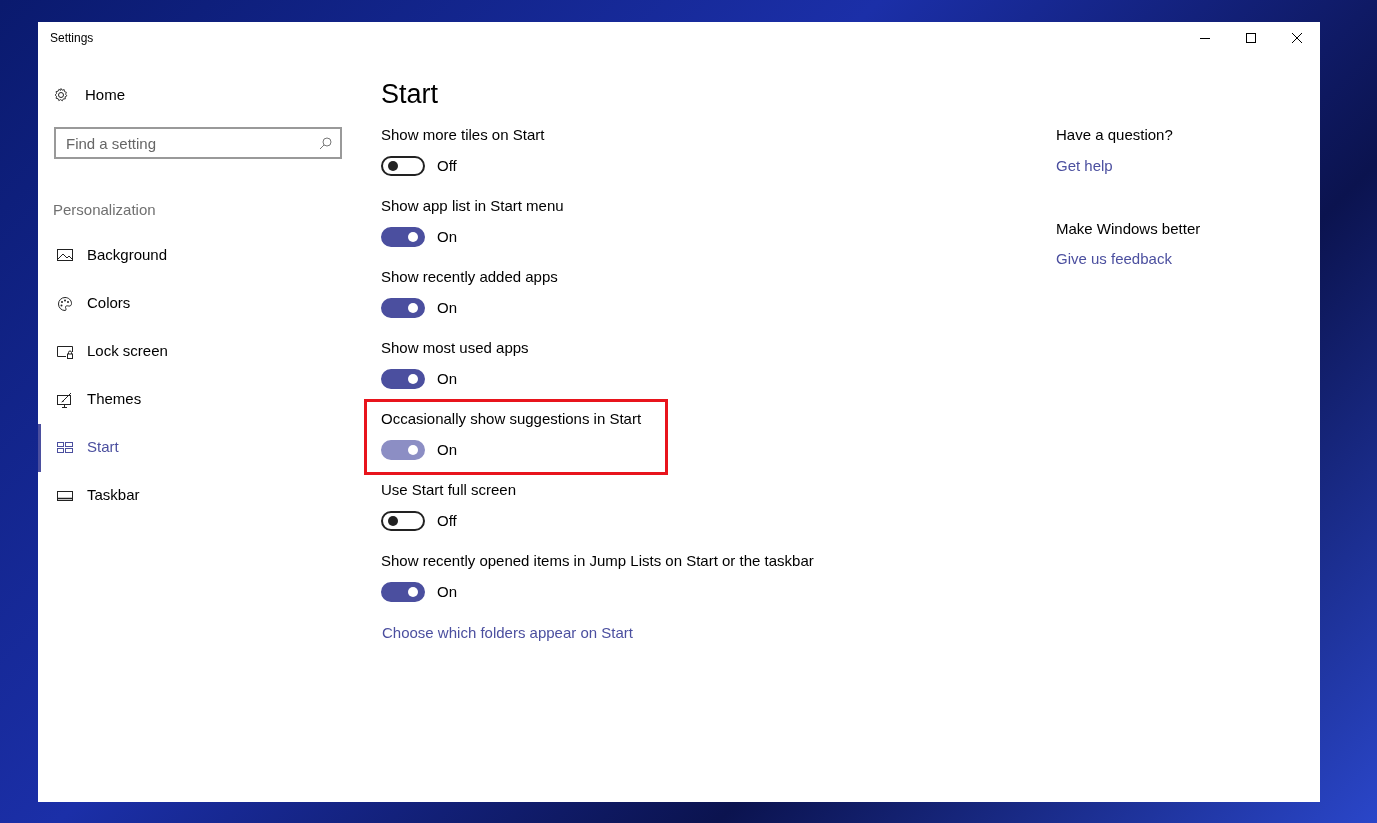 The width and height of the screenshot is (1377, 823). I want to click on brush-monitor-icon, so click(65, 399).